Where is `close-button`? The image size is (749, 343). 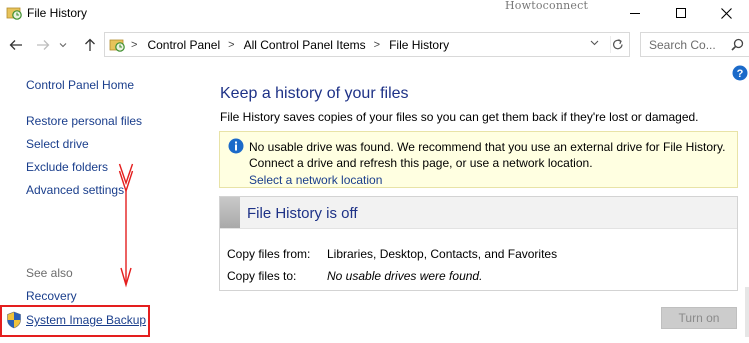 close-button is located at coordinates (726, 13).